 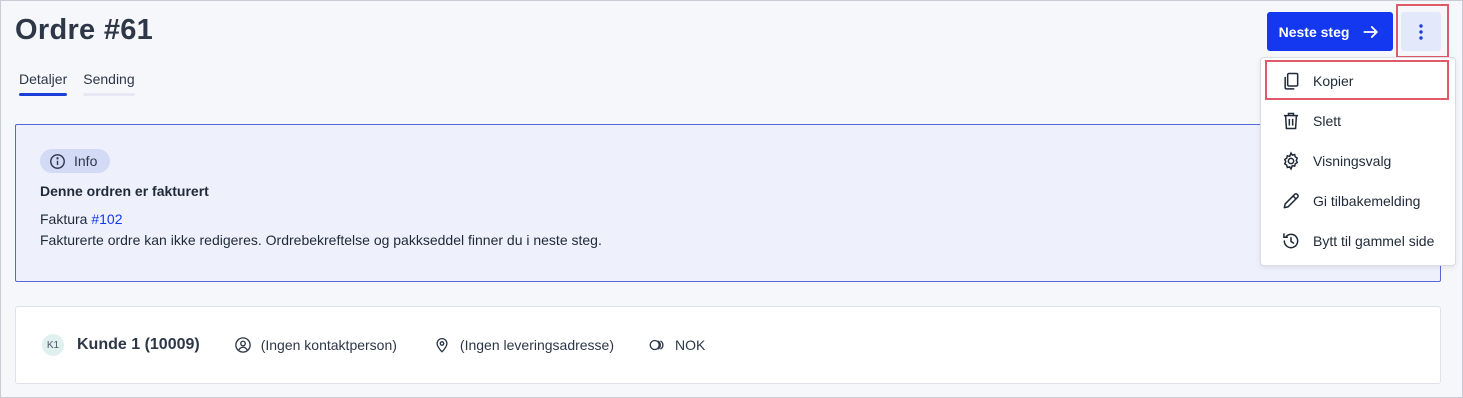 What do you see at coordinates (1291, 161) in the screenshot?
I see `gear-icon` at bounding box center [1291, 161].